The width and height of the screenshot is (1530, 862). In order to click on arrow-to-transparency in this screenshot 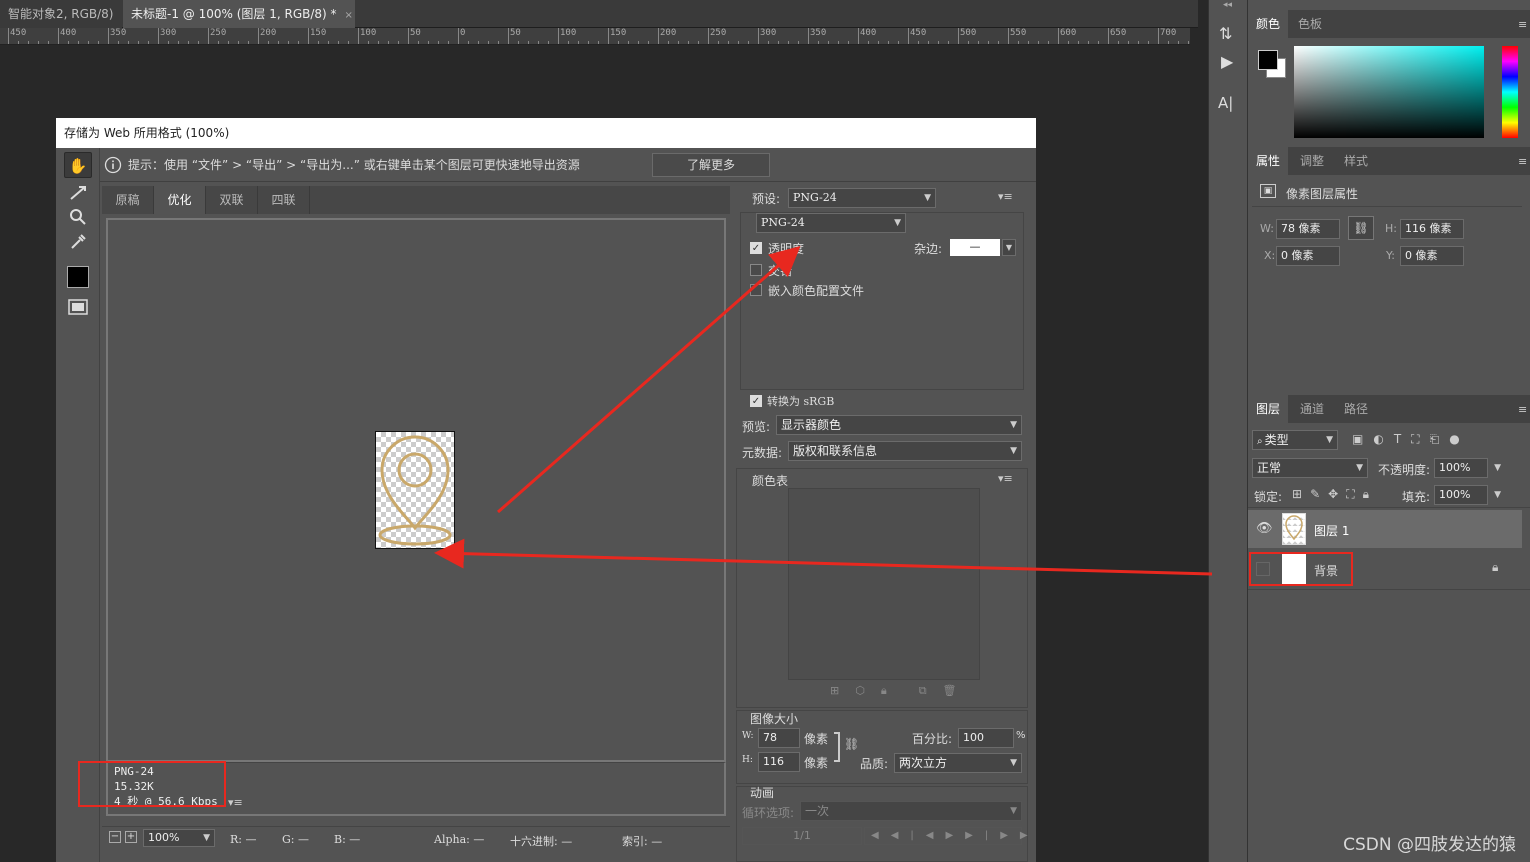, I will do `click(649, 380)`.